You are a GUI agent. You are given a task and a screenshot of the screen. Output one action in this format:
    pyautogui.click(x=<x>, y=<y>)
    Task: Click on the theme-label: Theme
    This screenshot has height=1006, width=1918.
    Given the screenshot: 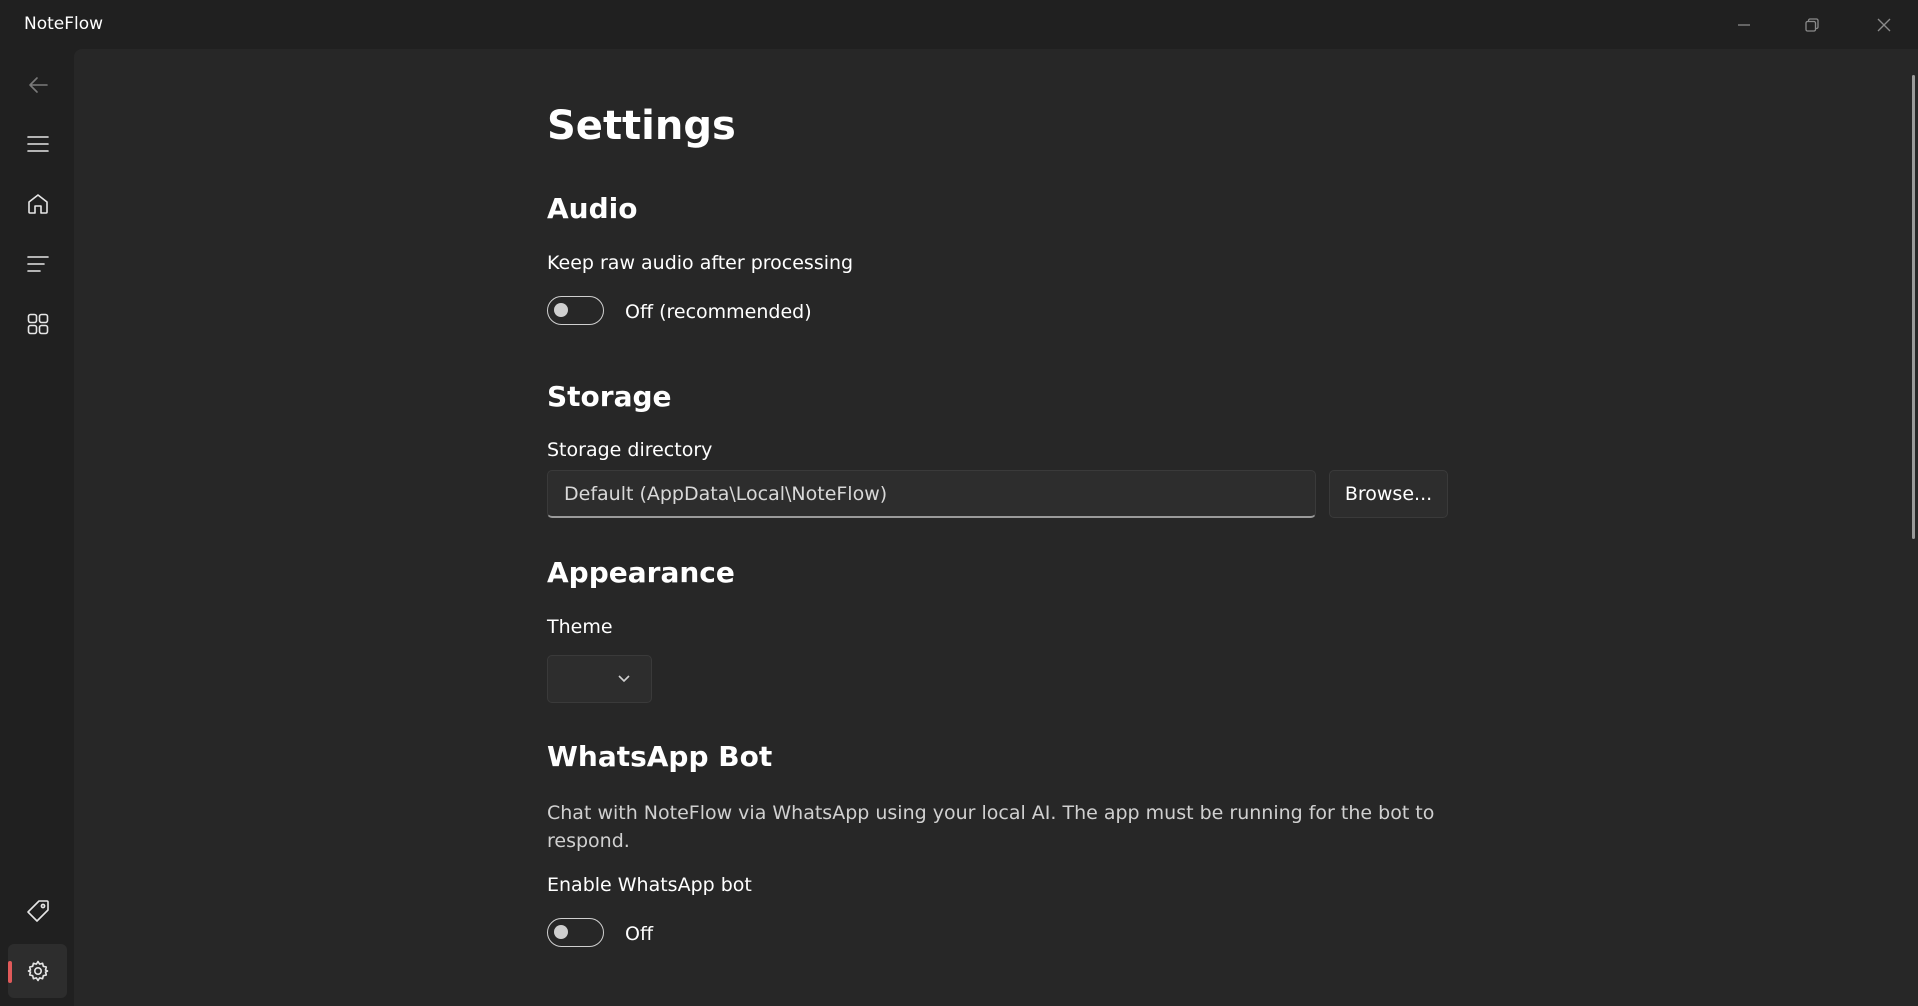 What is the action you would take?
    pyautogui.click(x=580, y=627)
    